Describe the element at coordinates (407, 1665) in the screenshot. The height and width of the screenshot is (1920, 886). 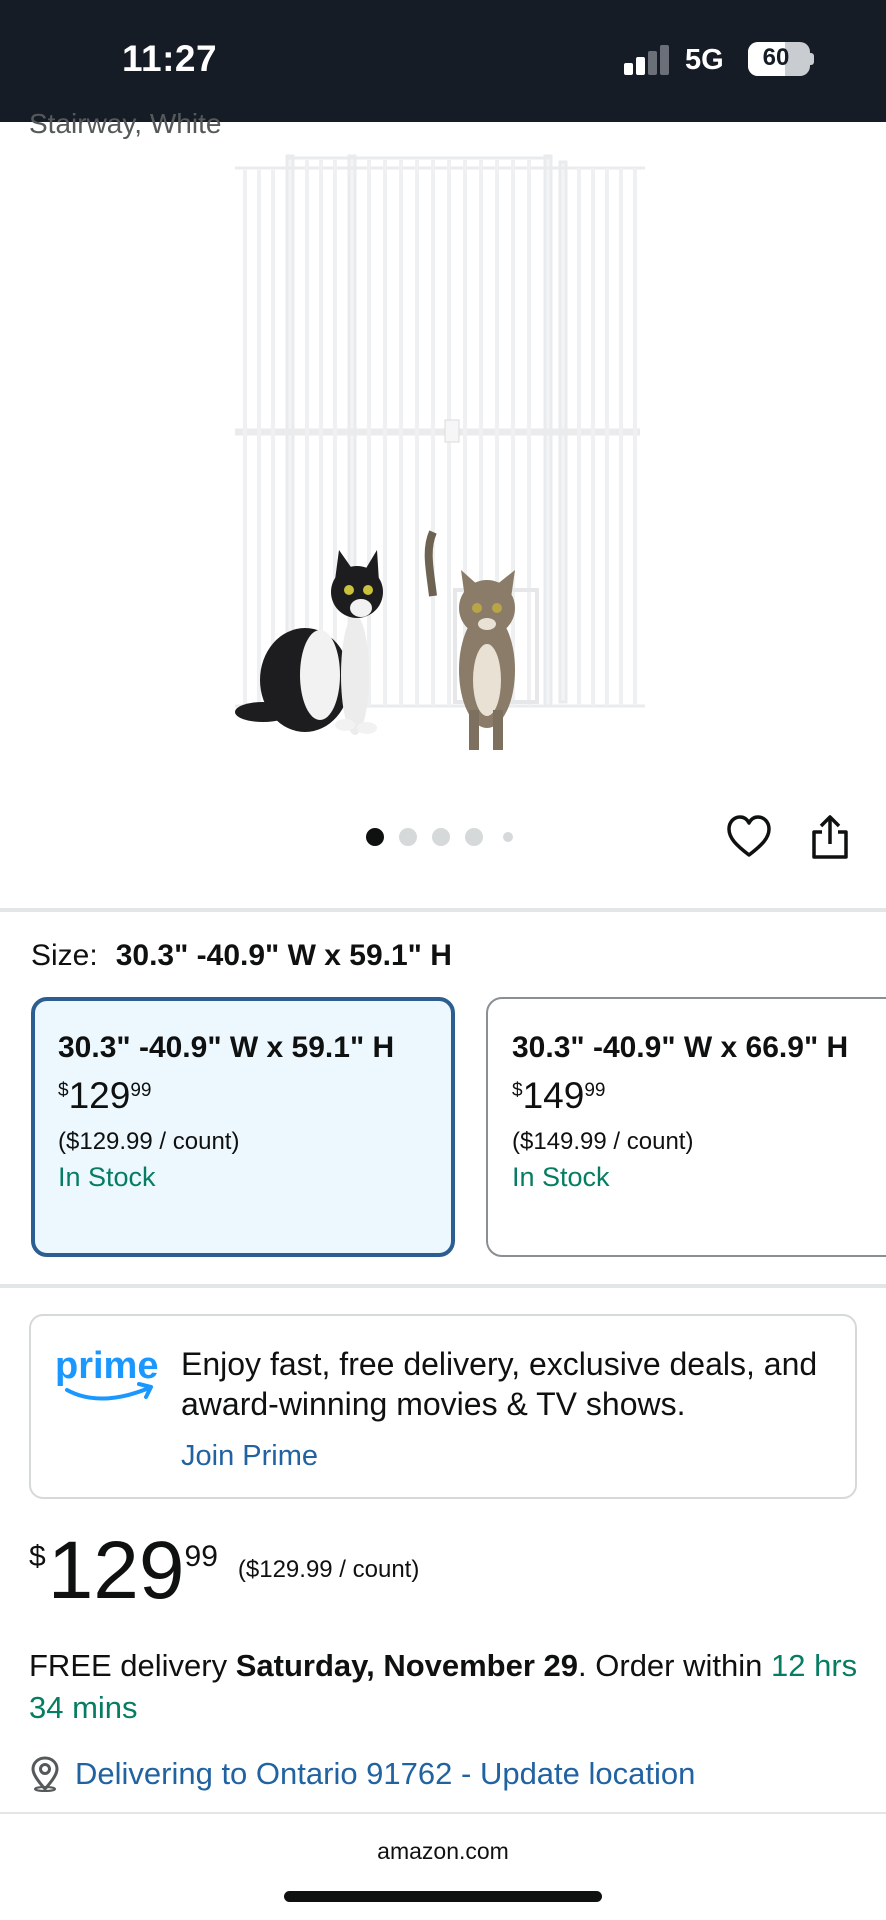
I see `delivery-date: Saturday, November 29` at that location.